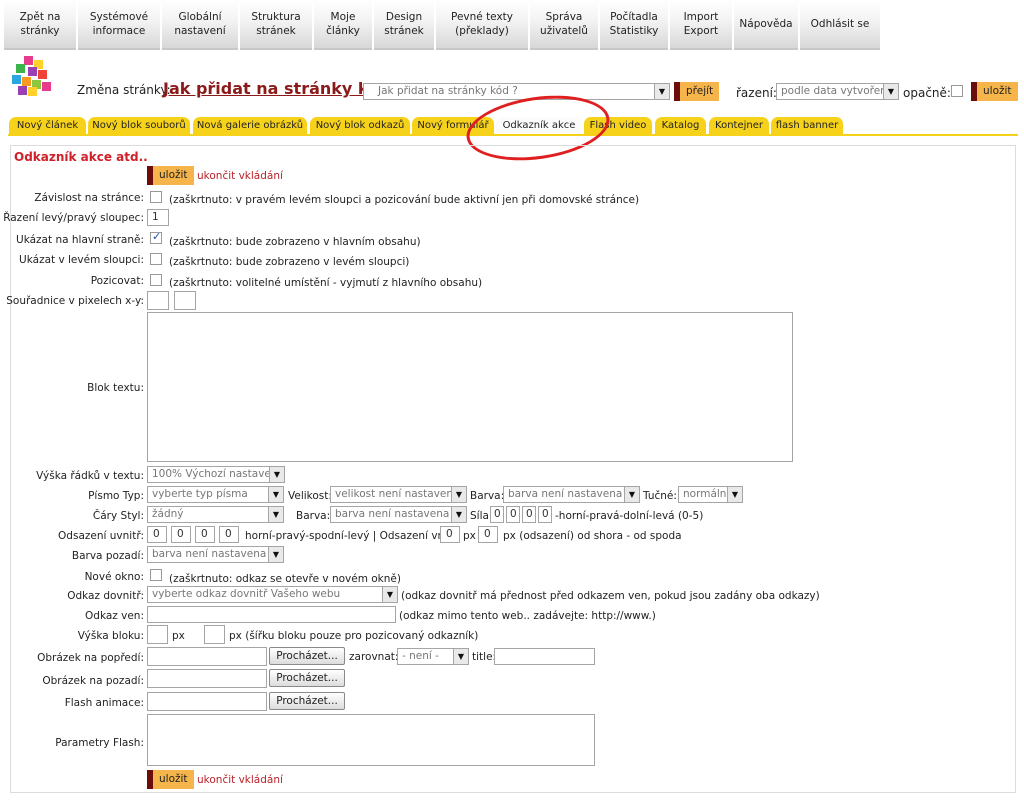 The image size is (1024, 802). What do you see at coordinates (634, 25) in the screenshot?
I see `nav-counters-statistics: Počítadla Statistiky` at bounding box center [634, 25].